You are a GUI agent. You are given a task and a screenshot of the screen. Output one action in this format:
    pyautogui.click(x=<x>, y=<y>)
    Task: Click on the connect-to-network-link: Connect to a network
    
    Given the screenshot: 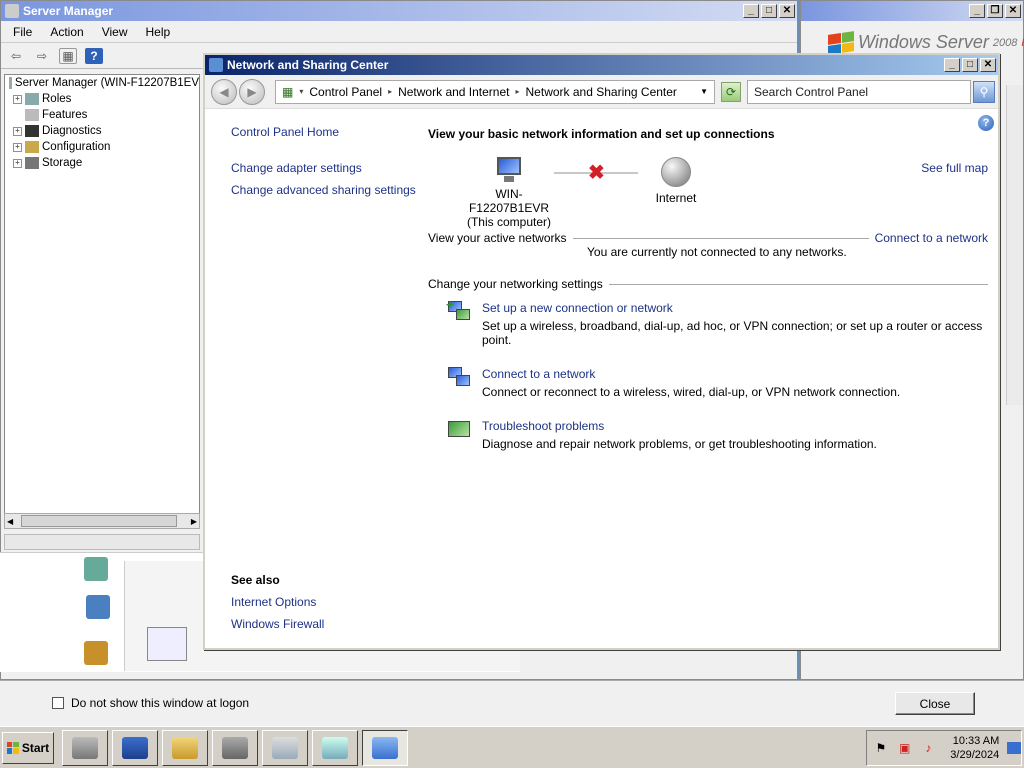 What is the action you would take?
    pyautogui.click(x=931, y=238)
    